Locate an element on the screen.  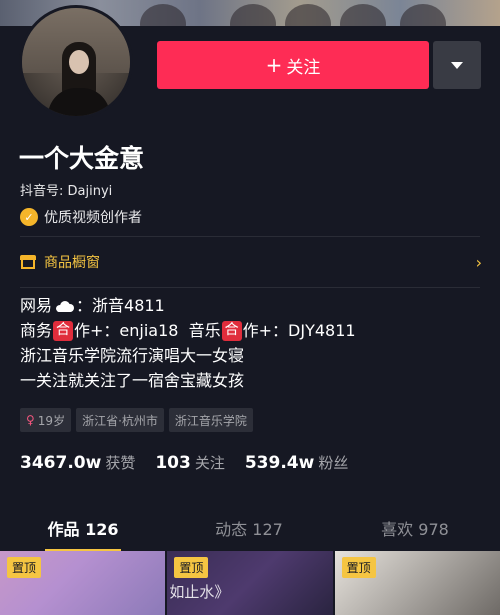
profile-tags: ♀ 19岁 浙江省·杭州市 浙江音乐学院 is located at coordinates (136, 420).